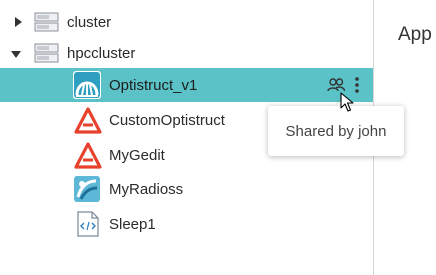  Describe the element at coordinates (137, 155) in the screenshot. I see `app-item-label: MyGedit` at that location.